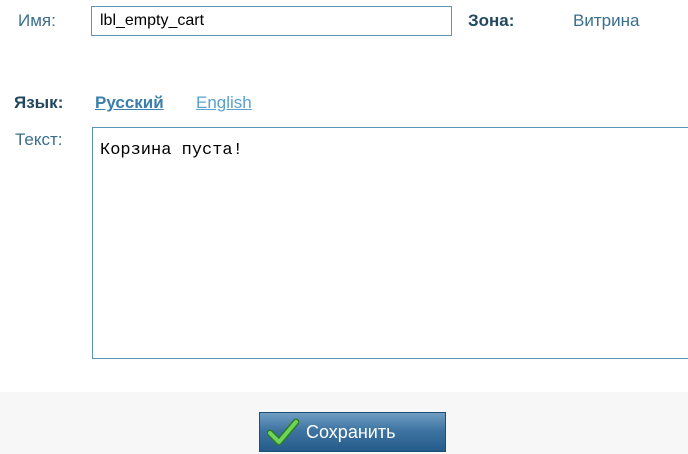 The height and width of the screenshot is (454, 688). Describe the element at coordinates (37, 20) in the screenshot. I see `name-label: Имя:` at that location.